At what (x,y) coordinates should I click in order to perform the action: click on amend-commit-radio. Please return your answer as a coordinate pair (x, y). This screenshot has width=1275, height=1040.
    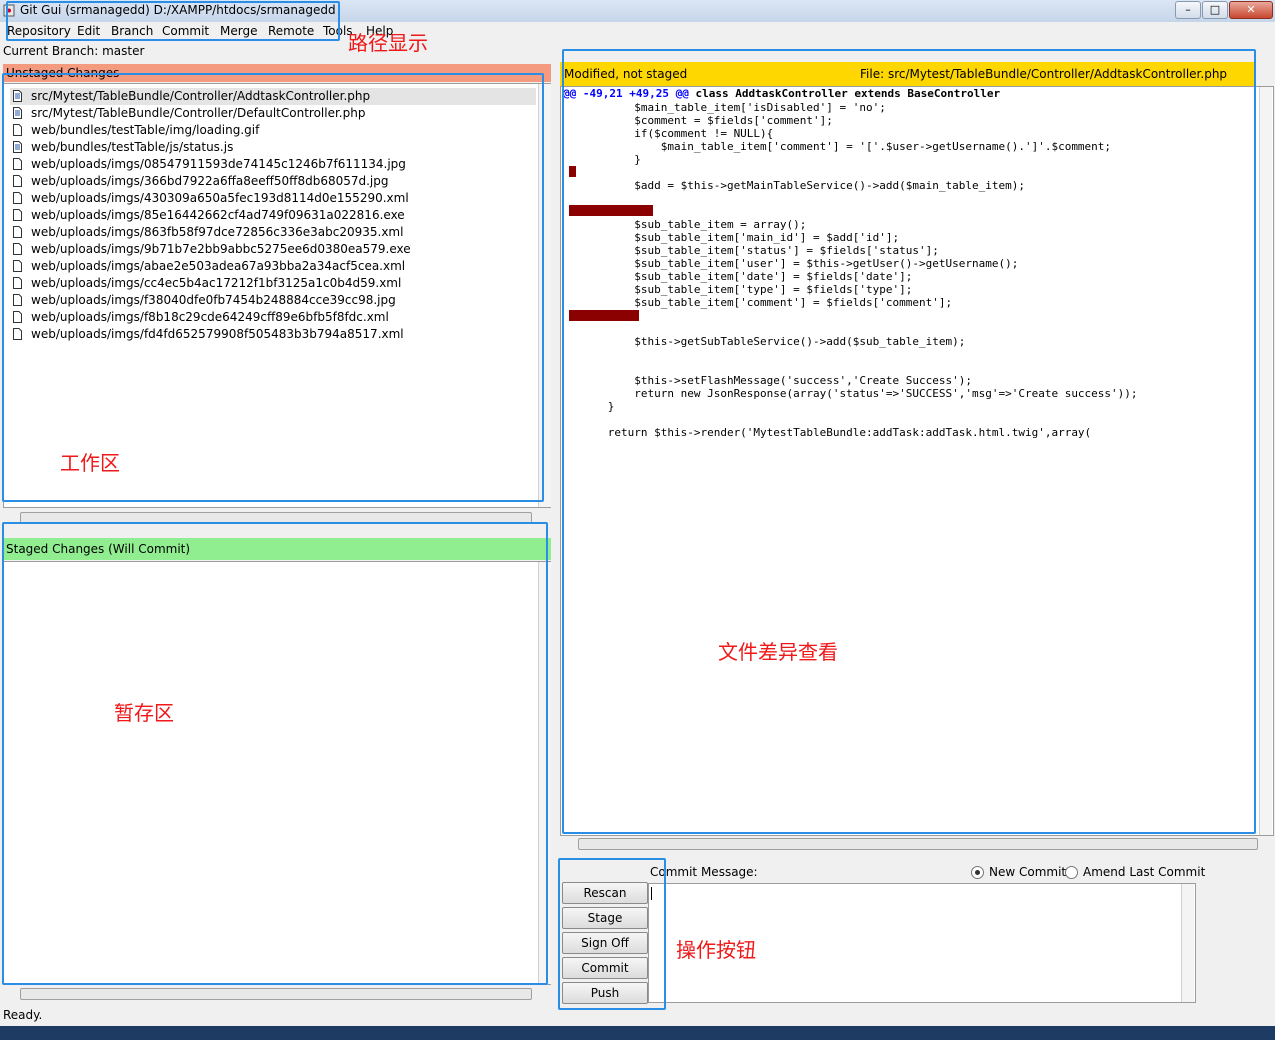
    Looking at the image, I should click on (1071, 872).